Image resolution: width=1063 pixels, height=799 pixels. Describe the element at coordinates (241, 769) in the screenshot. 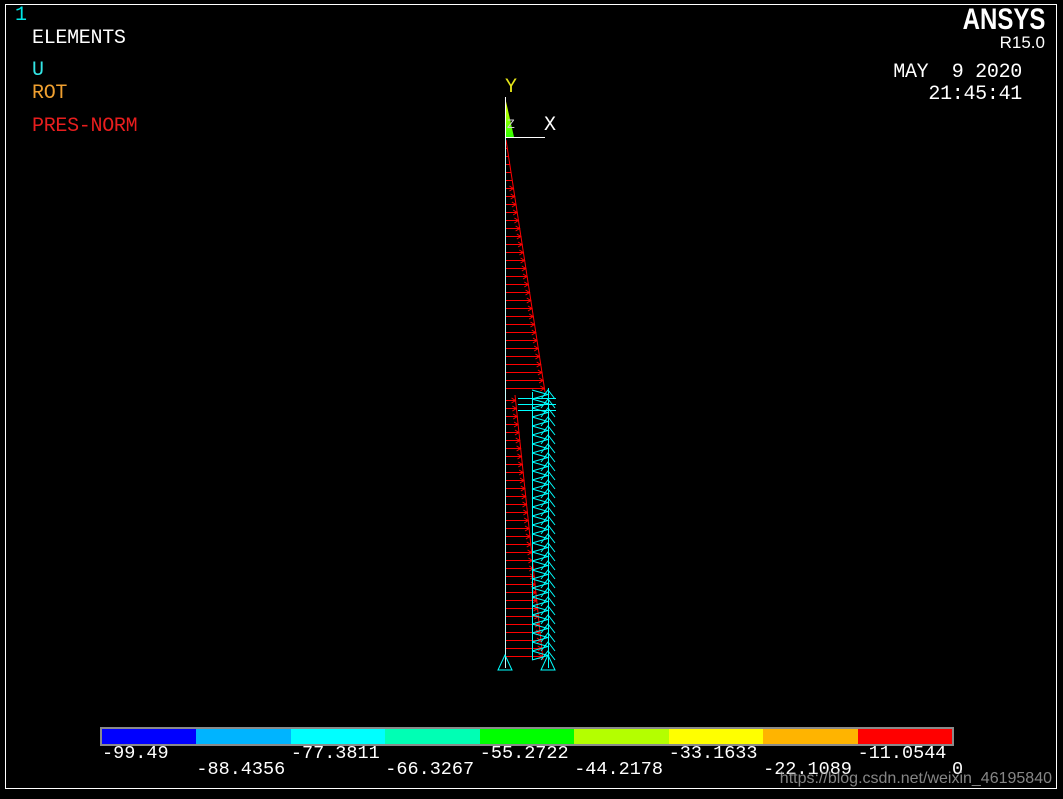

I see `contour-label: -88.4356` at that location.